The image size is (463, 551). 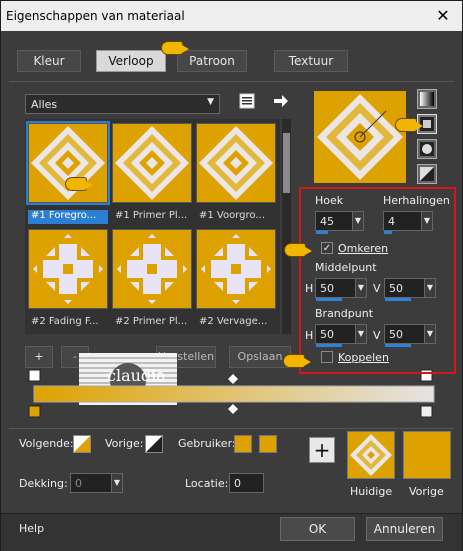 I want to click on huidige-preview, so click(x=371, y=455).